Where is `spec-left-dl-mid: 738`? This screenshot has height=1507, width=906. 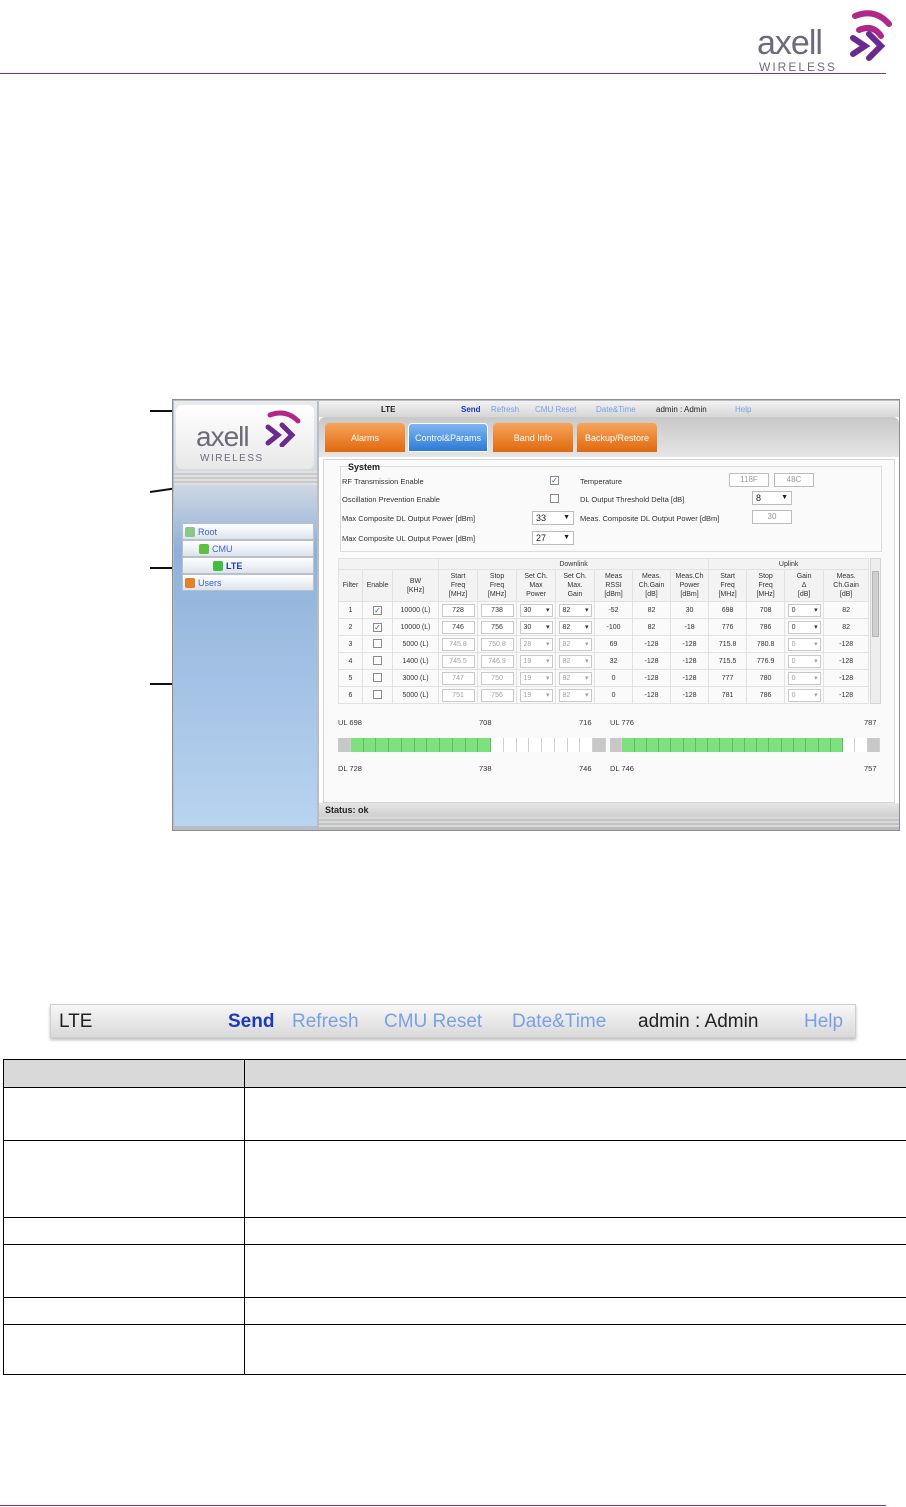 spec-left-dl-mid: 738 is located at coordinates (485, 768).